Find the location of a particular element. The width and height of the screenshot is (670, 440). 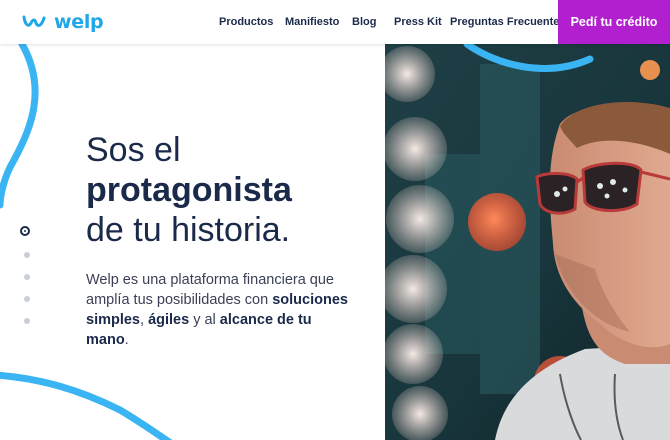

apply-credit-button: Pedí tu crédito is located at coordinates (614, 22).